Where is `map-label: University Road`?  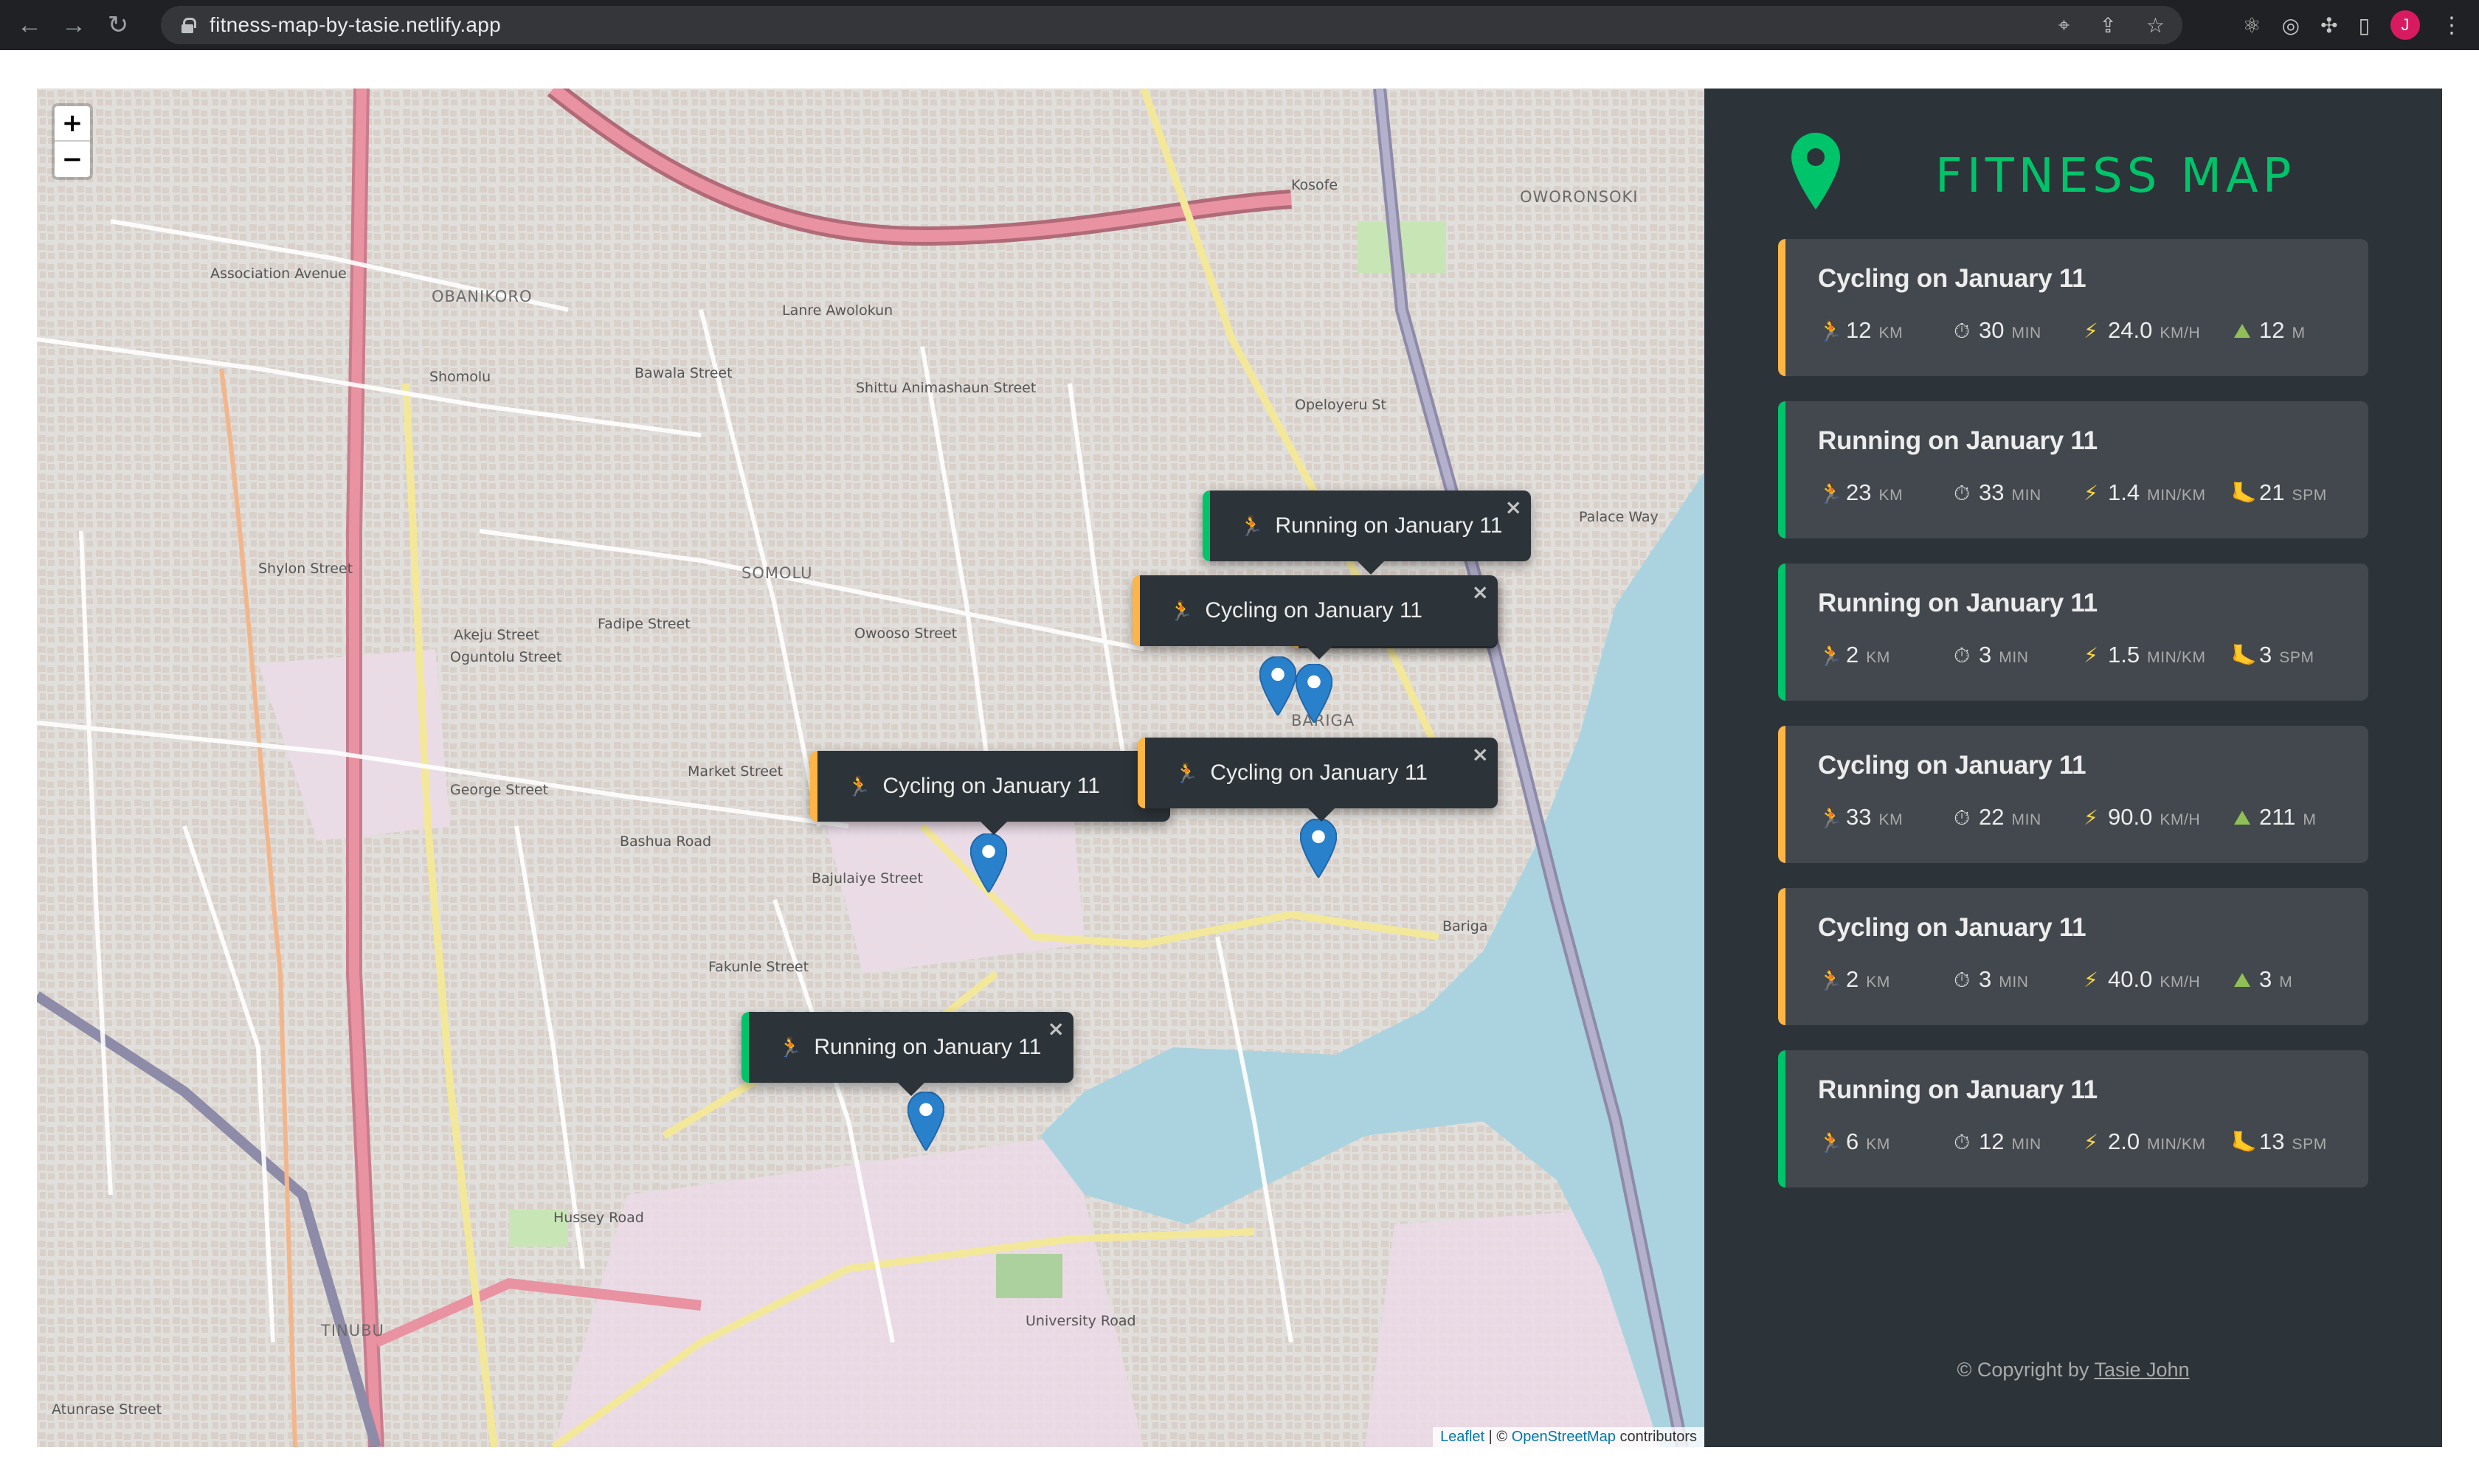 map-label: University Road is located at coordinates (1081, 1321).